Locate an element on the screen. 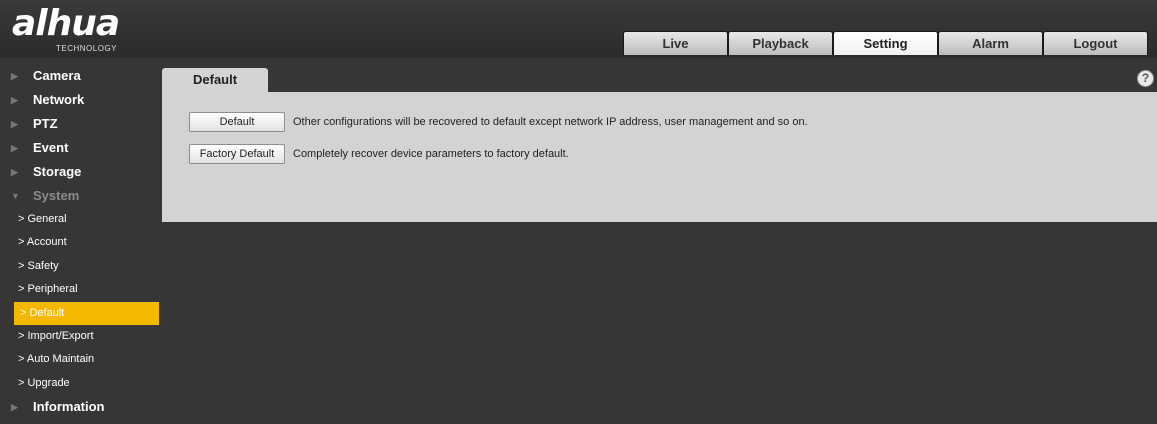 The image size is (1157, 424). nav-tab-playback: Playback is located at coordinates (780, 43).